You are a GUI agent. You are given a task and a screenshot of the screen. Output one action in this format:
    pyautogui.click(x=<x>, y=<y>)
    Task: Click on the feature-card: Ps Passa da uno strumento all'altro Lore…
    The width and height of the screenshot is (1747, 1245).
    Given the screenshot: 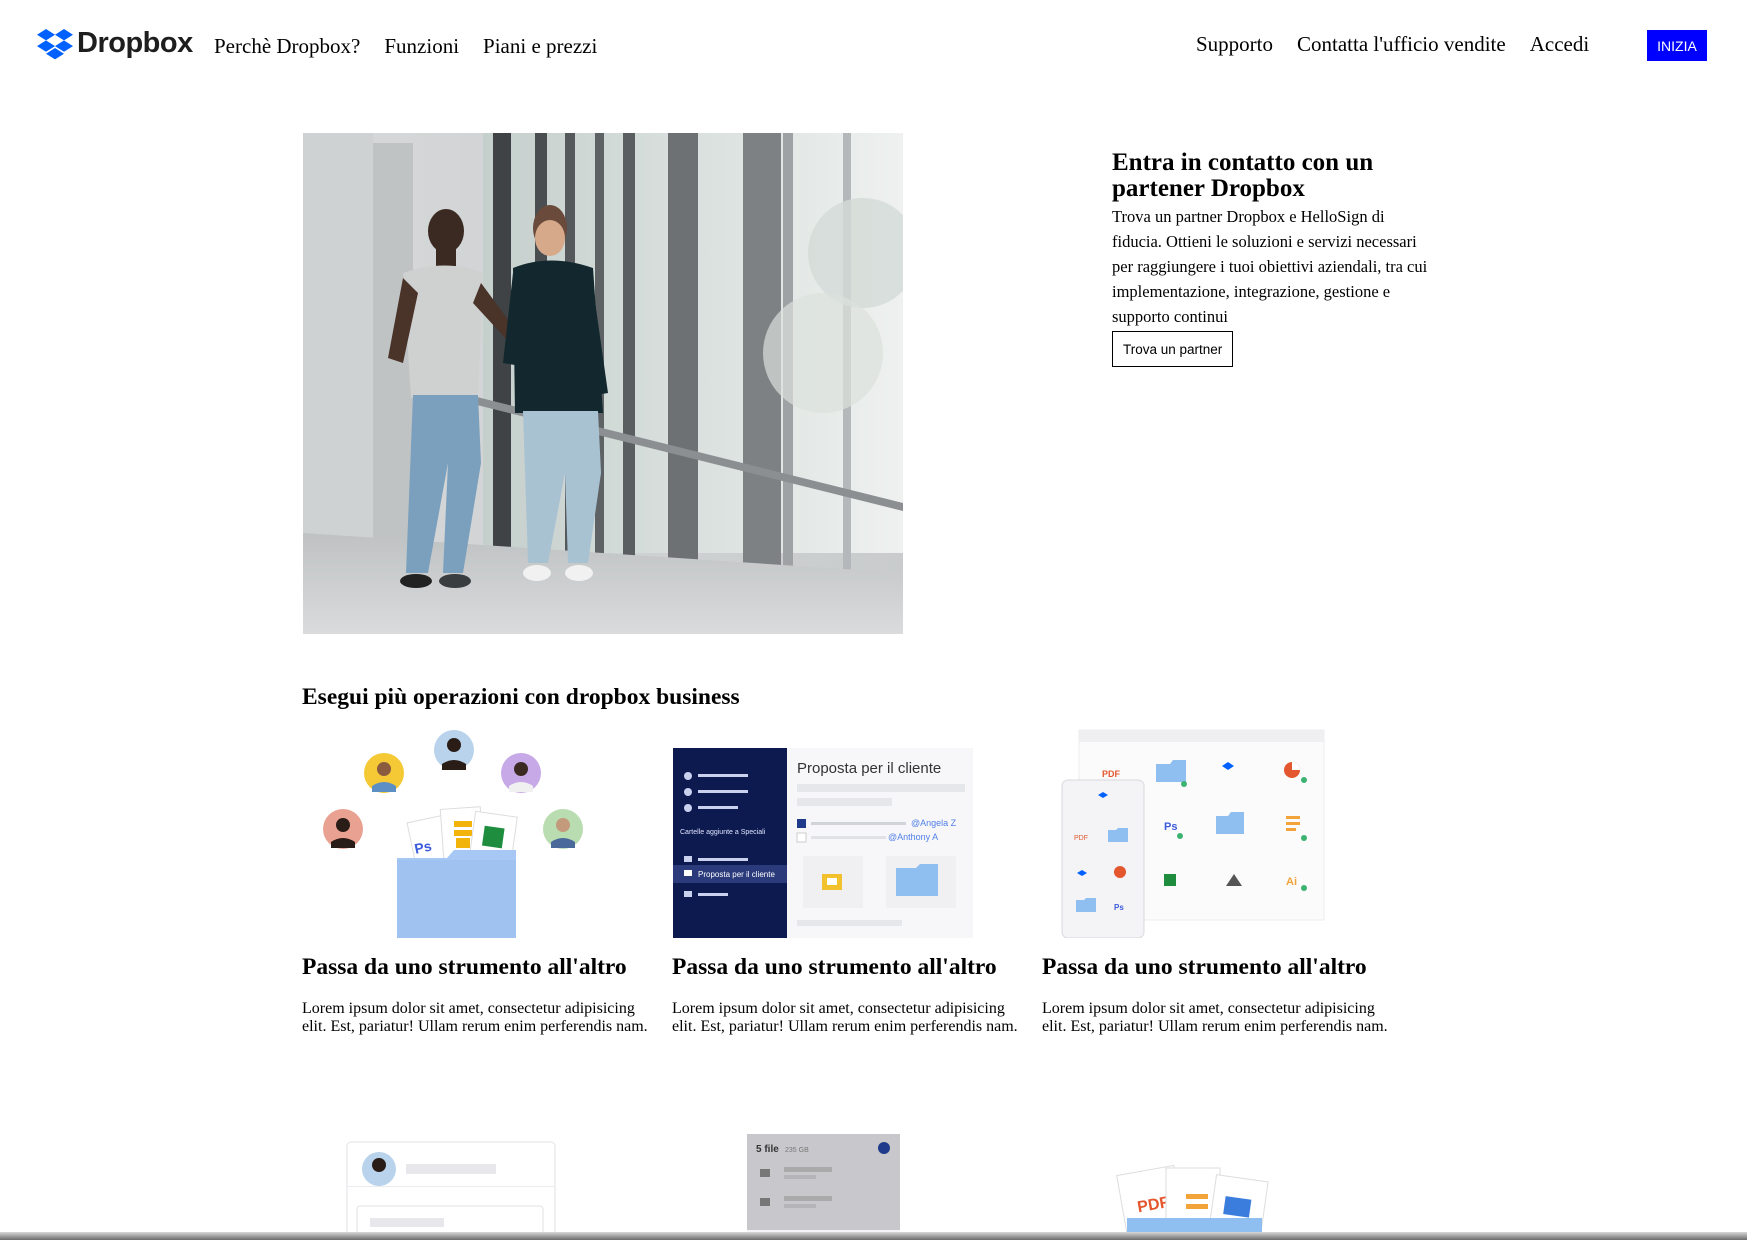 What is the action you would take?
    pyautogui.click(x=482, y=882)
    